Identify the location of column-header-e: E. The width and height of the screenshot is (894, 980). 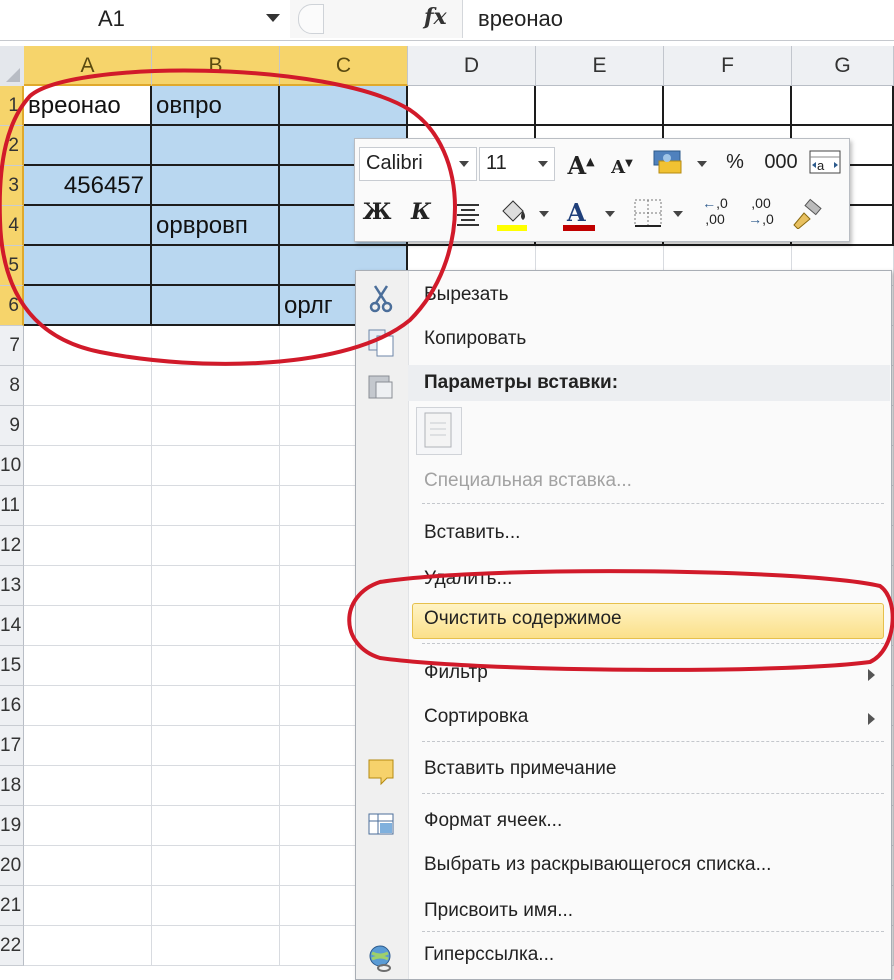
(600, 66).